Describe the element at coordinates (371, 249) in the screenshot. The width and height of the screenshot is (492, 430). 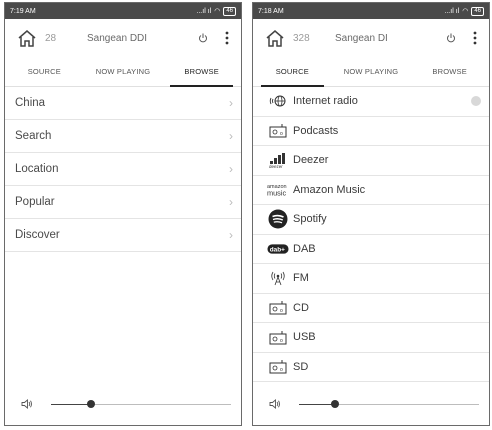
I see `source-item-dab: dab+ DAB` at that location.